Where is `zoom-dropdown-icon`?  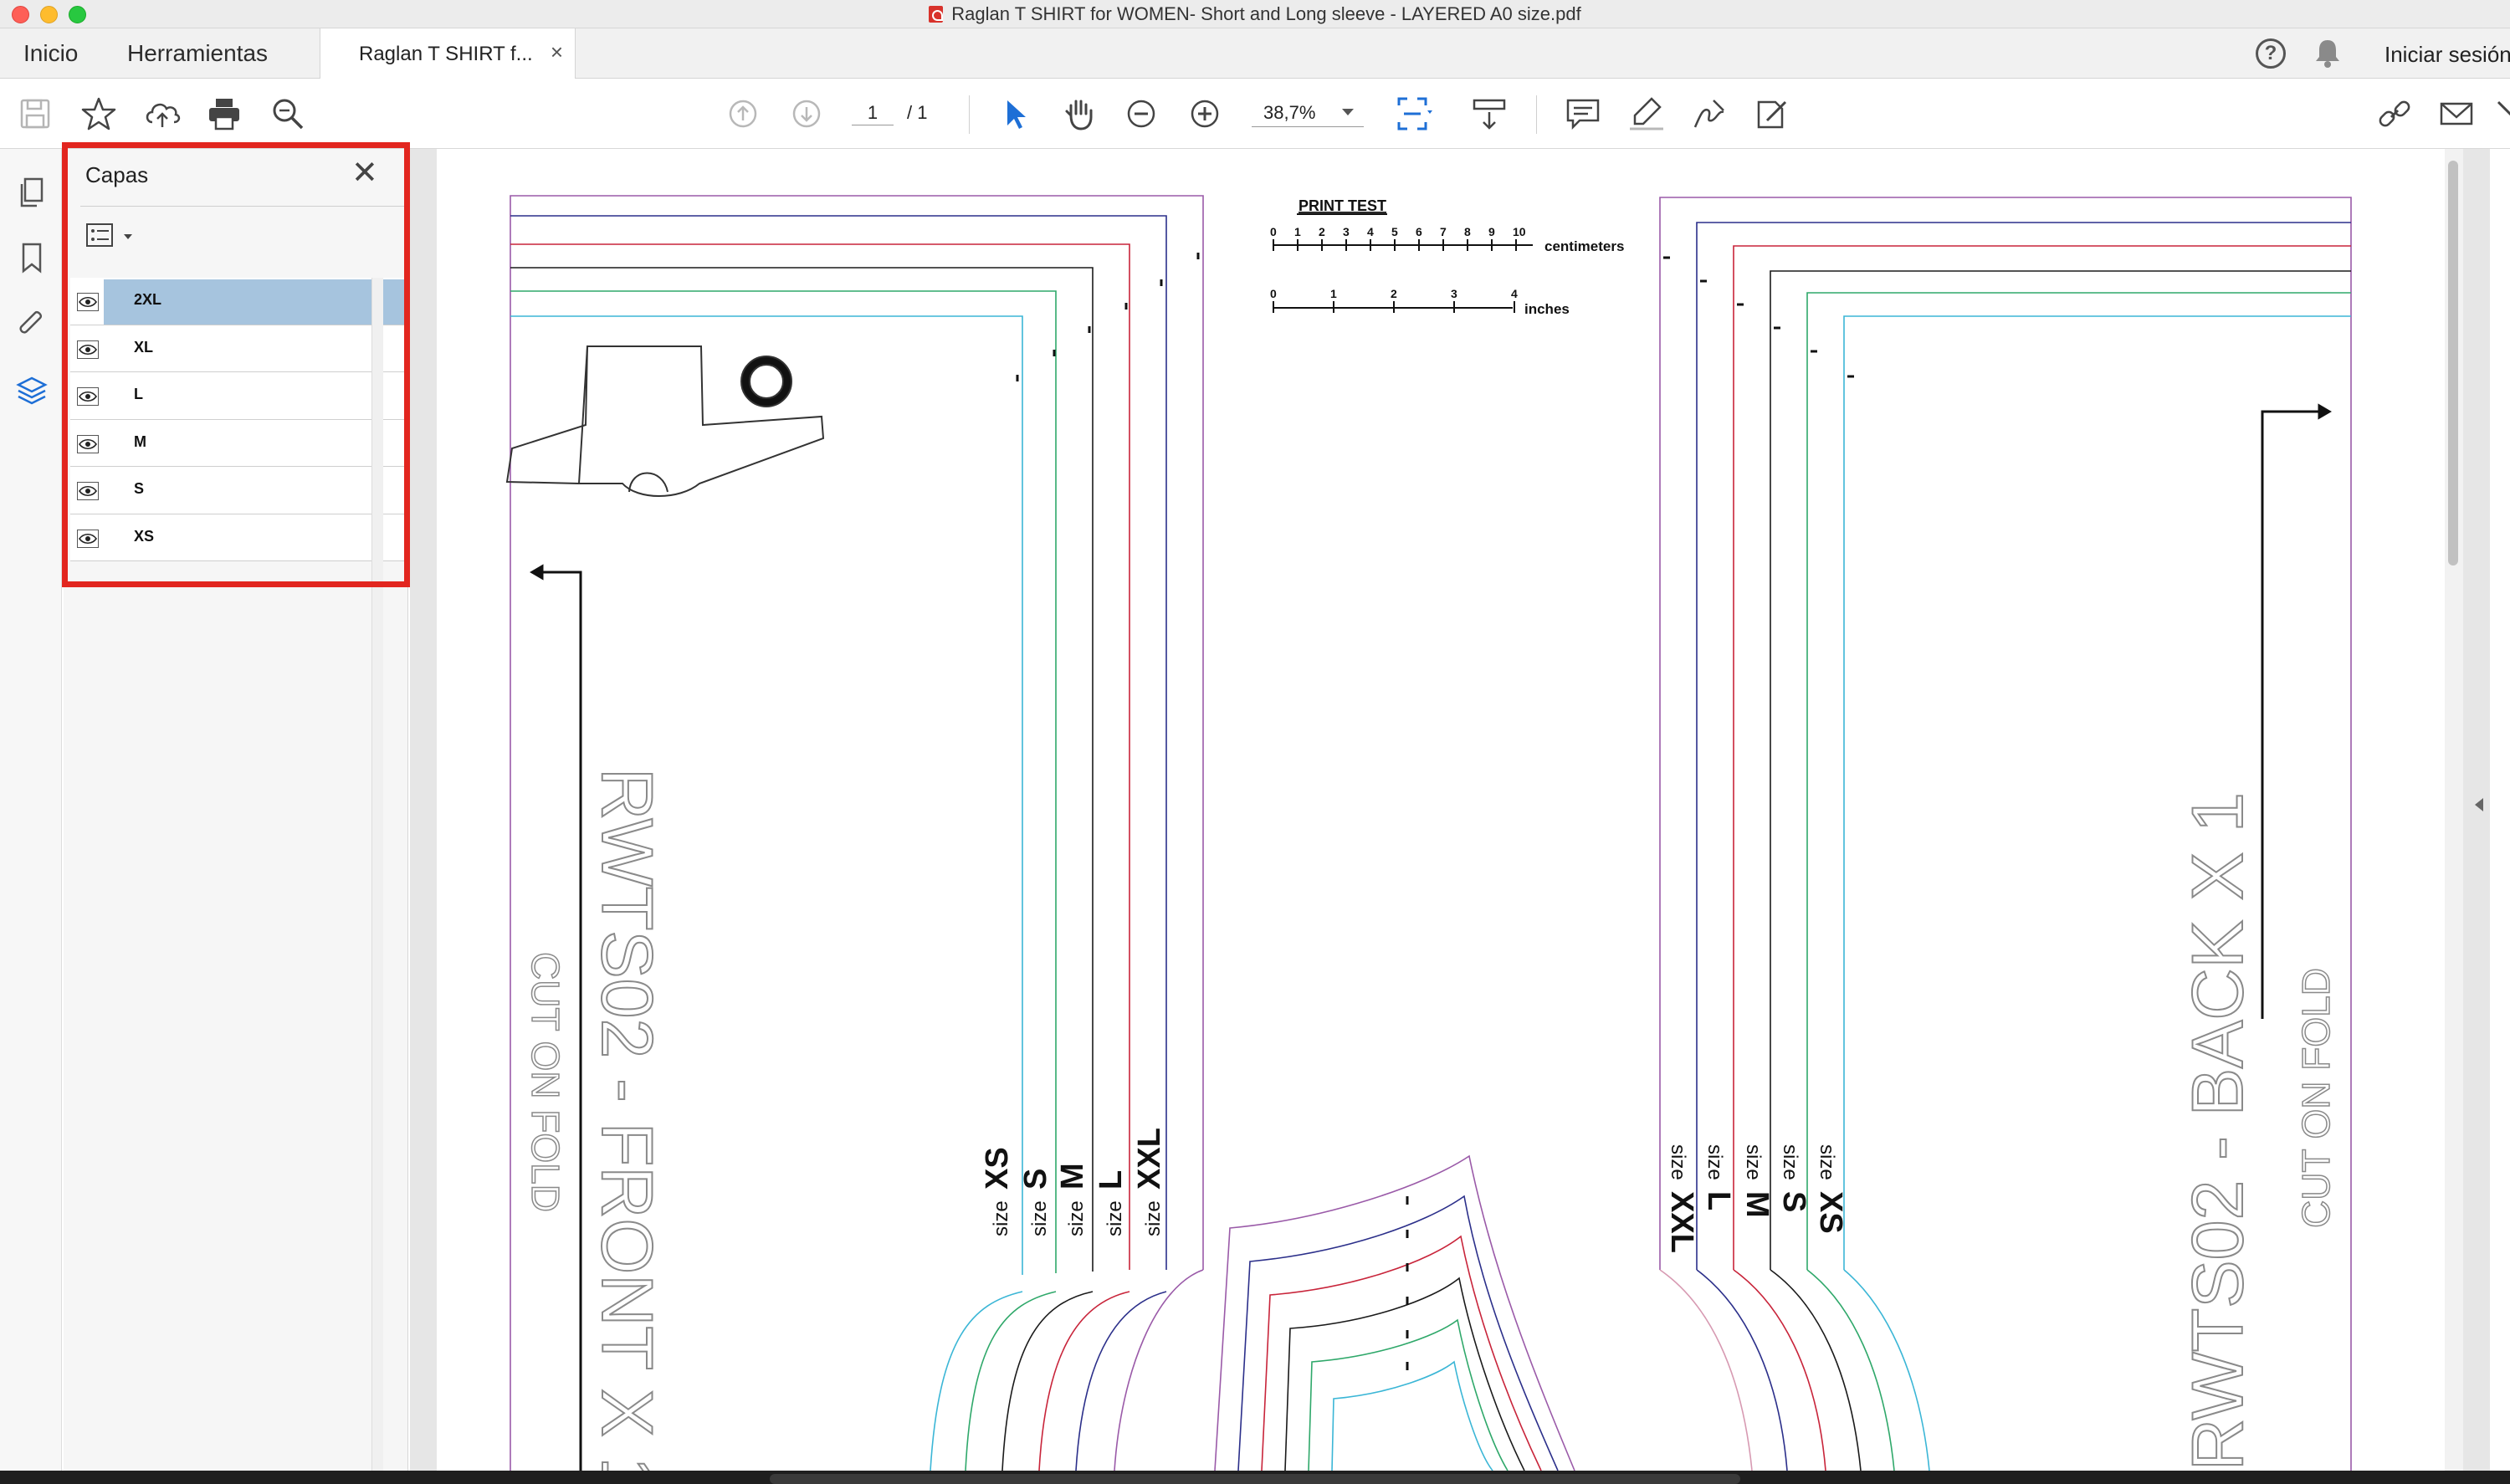
zoom-dropdown-icon is located at coordinates (1348, 112).